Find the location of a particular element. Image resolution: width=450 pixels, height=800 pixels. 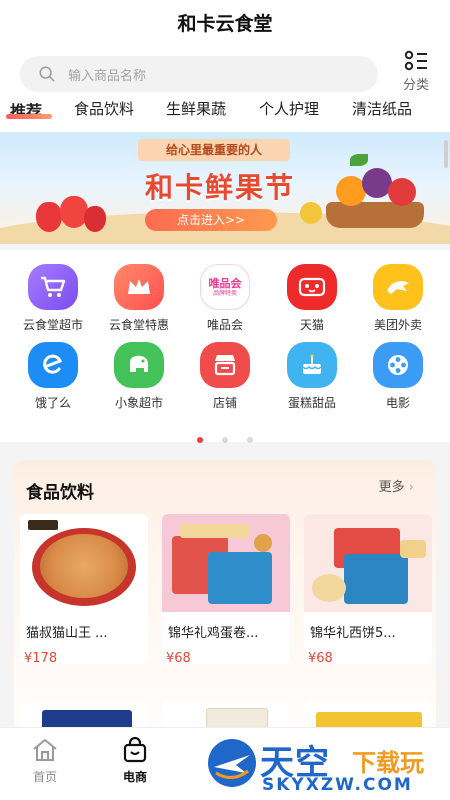

shortcut-store: 店铺 is located at coordinates (225, 376).